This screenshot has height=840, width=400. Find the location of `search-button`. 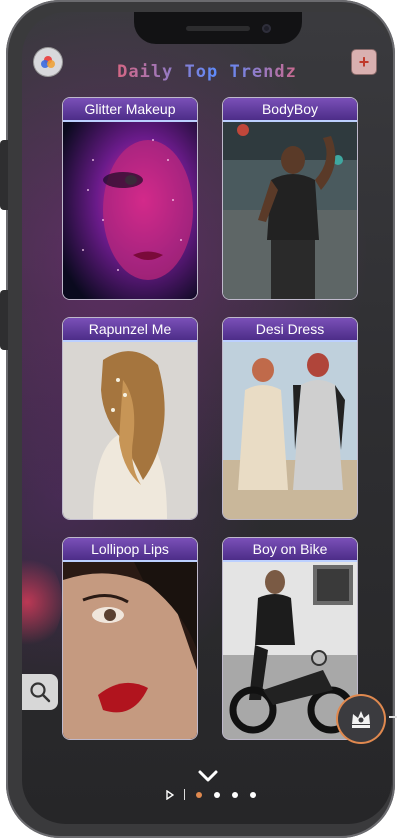

search-button is located at coordinates (40, 692).